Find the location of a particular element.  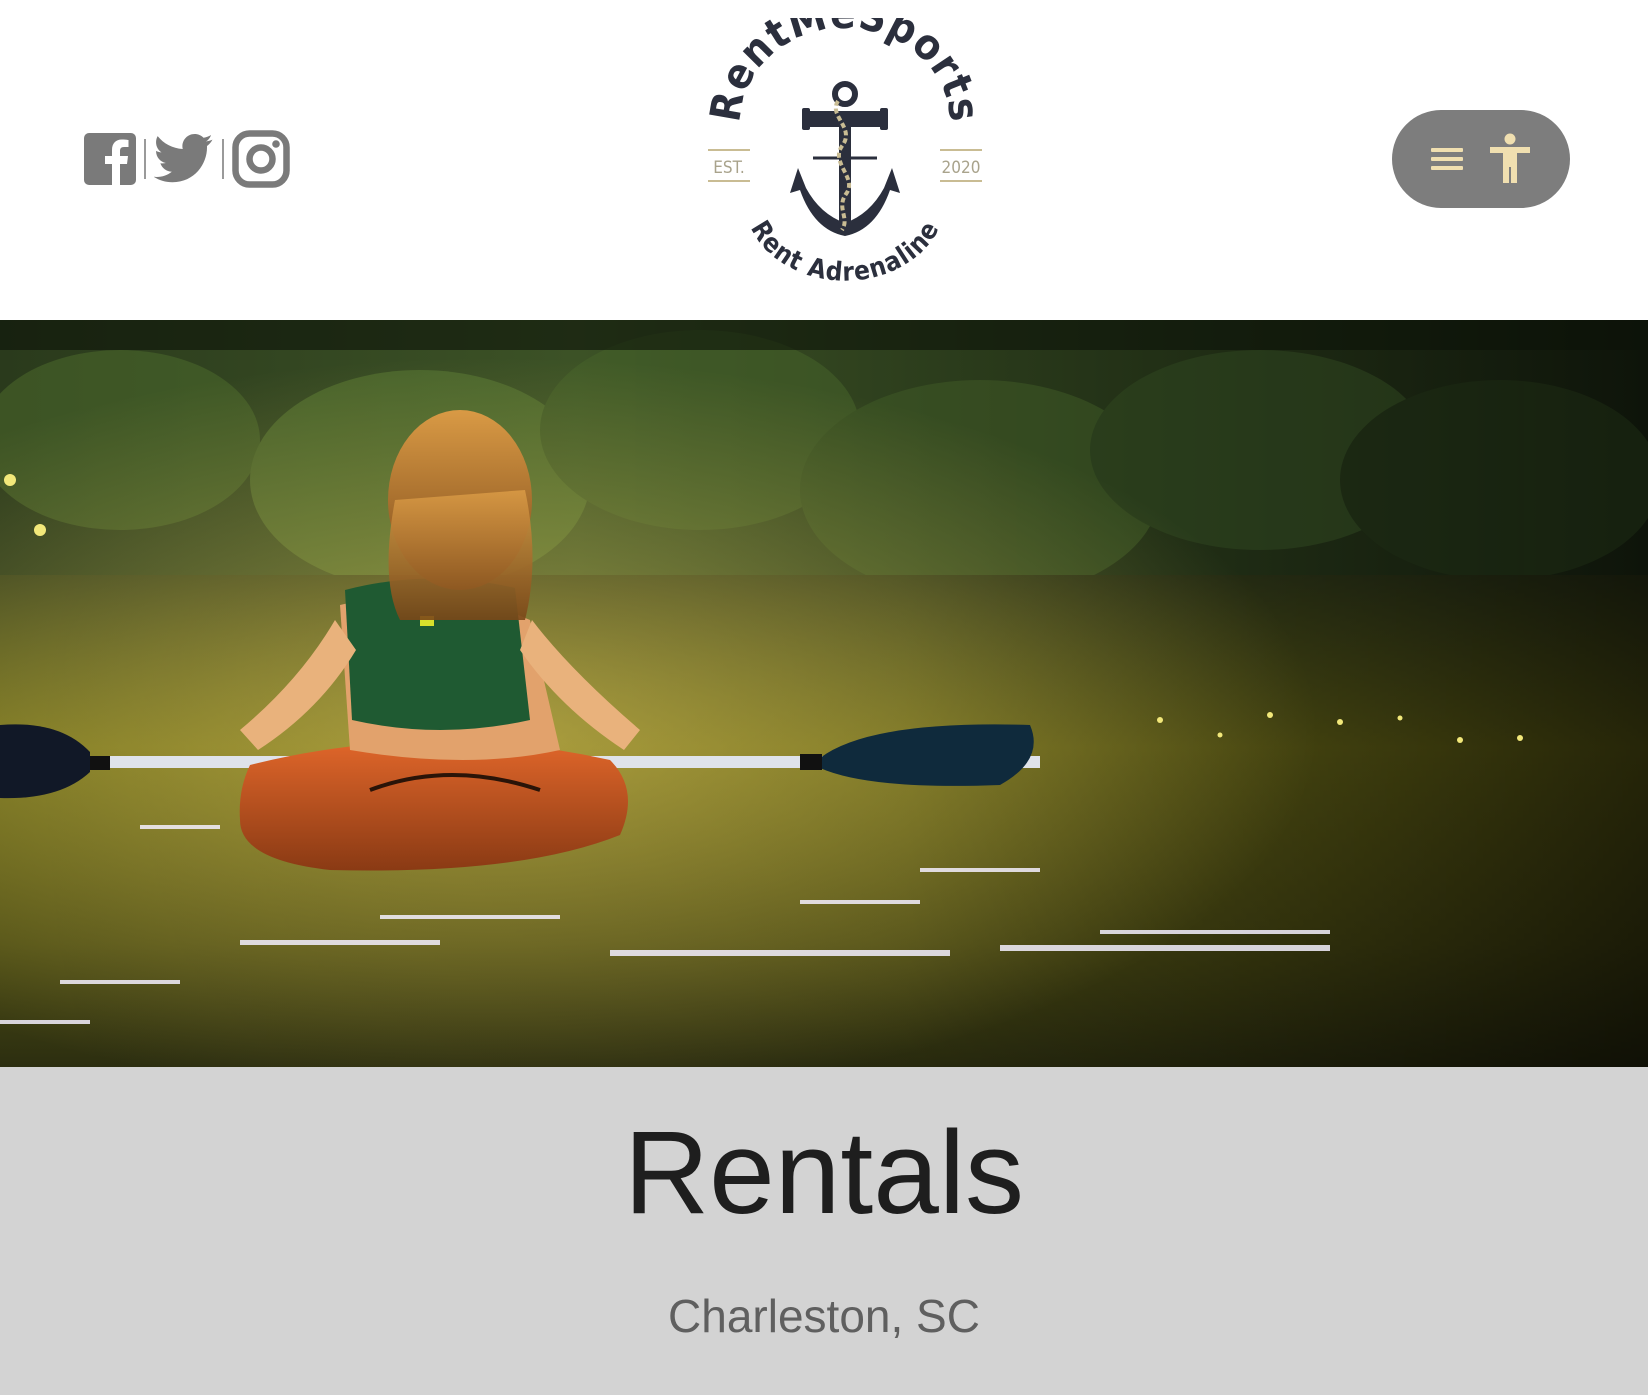

hamburger-icon is located at coordinates (1447, 159).